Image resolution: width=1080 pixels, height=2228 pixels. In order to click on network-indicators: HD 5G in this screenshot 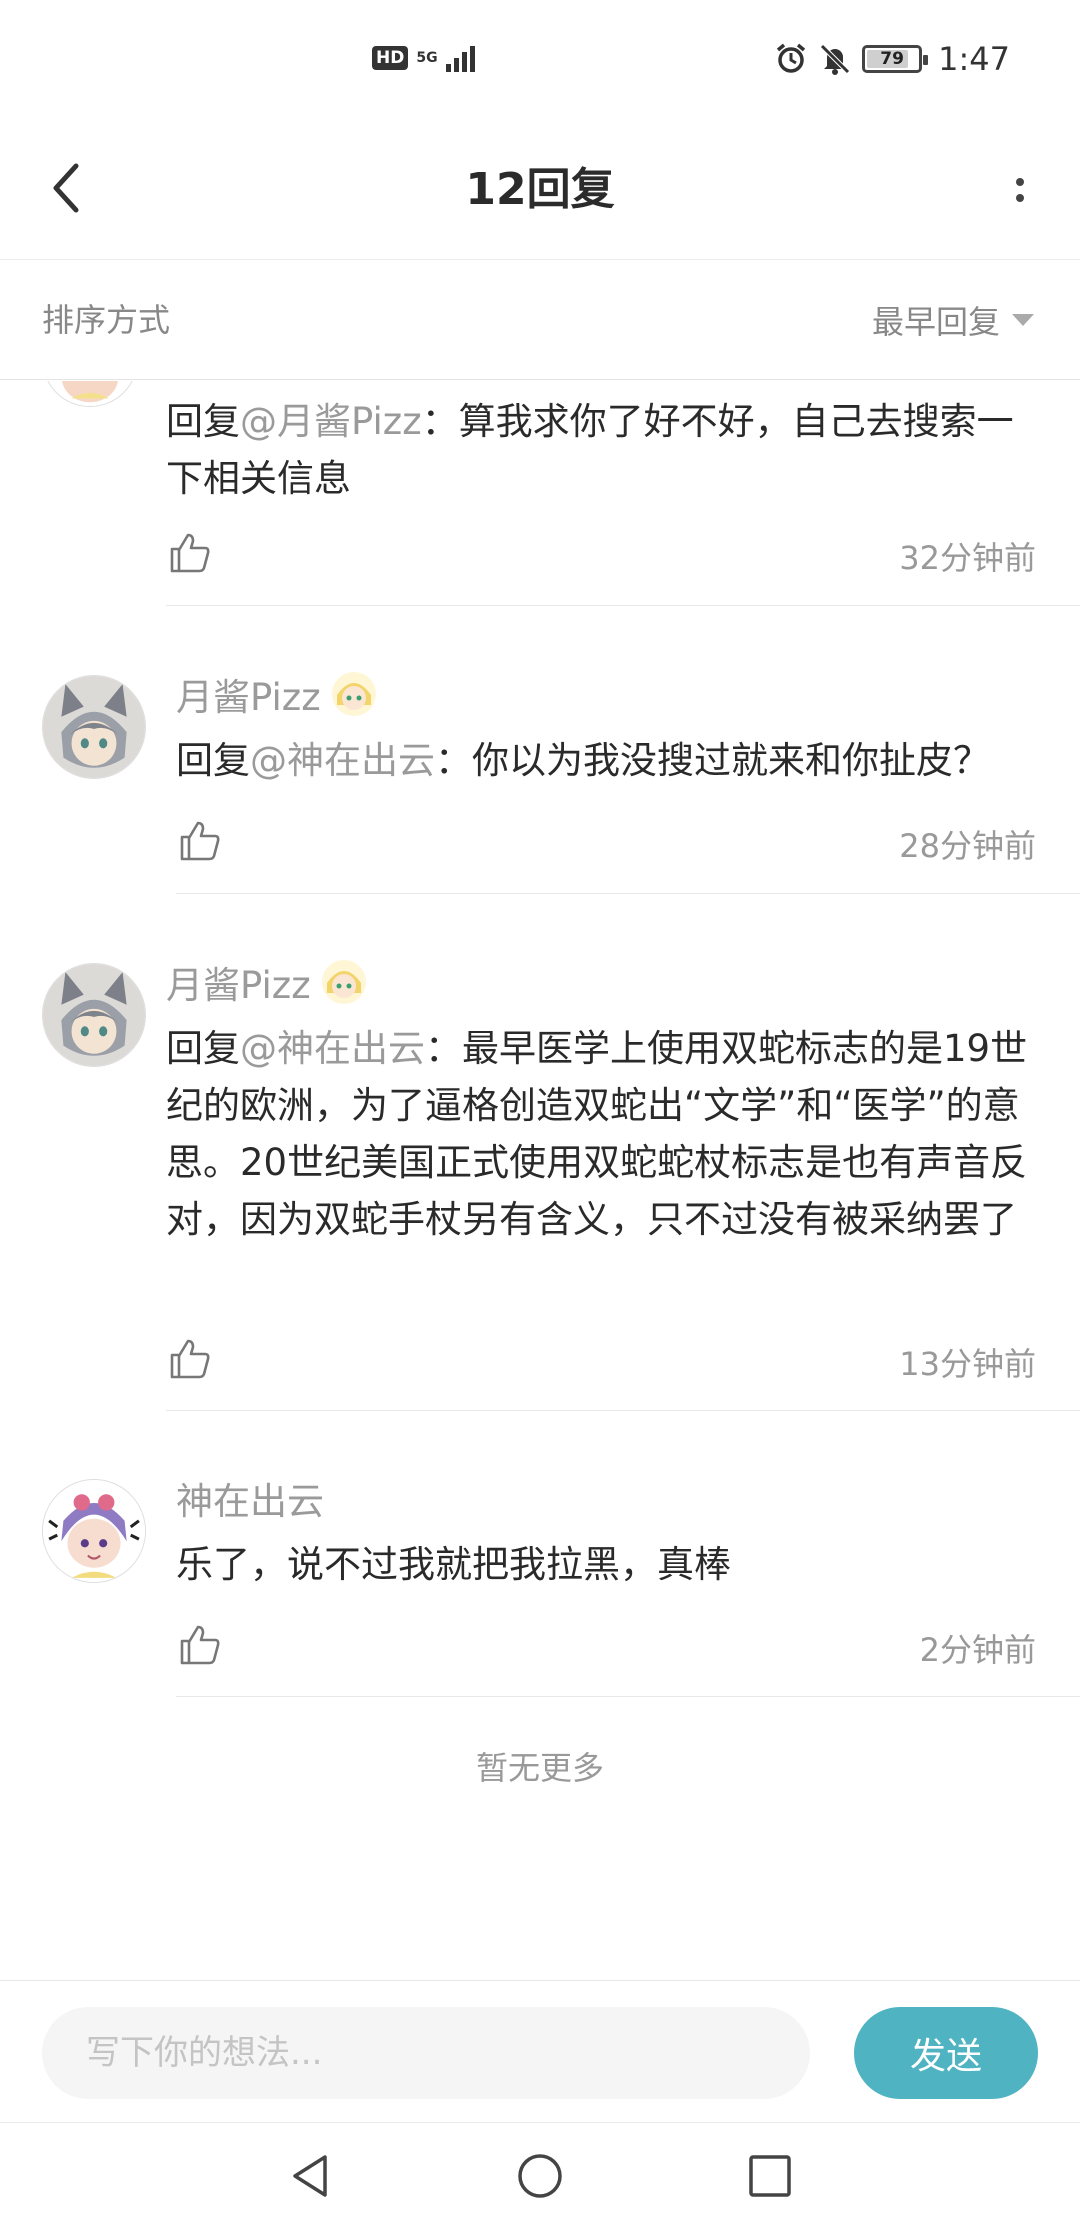, I will do `click(427, 58)`.